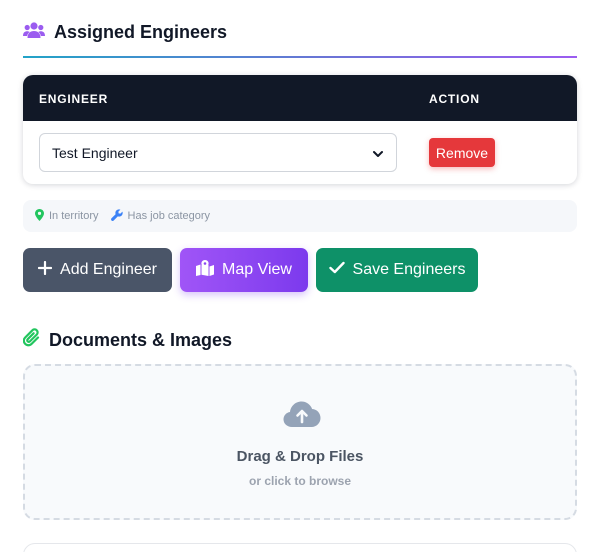 The image size is (598, 552). Describe the element at coordinates (169, 216) in the screenshot. I see `legend-job-category-label: Has job category` at that location.